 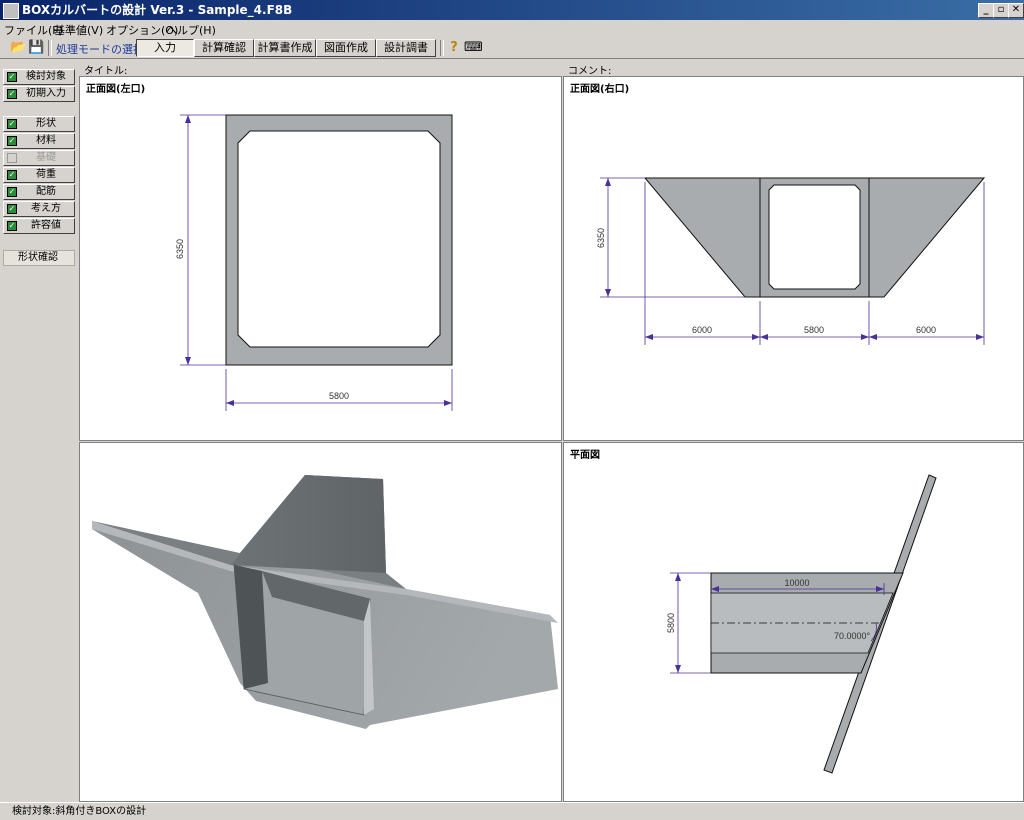 What do you see at coordinates (39, 124) in the screenshot?
I see `nav-item-shape: ✓ 形状` at bounding box center [39, 124].